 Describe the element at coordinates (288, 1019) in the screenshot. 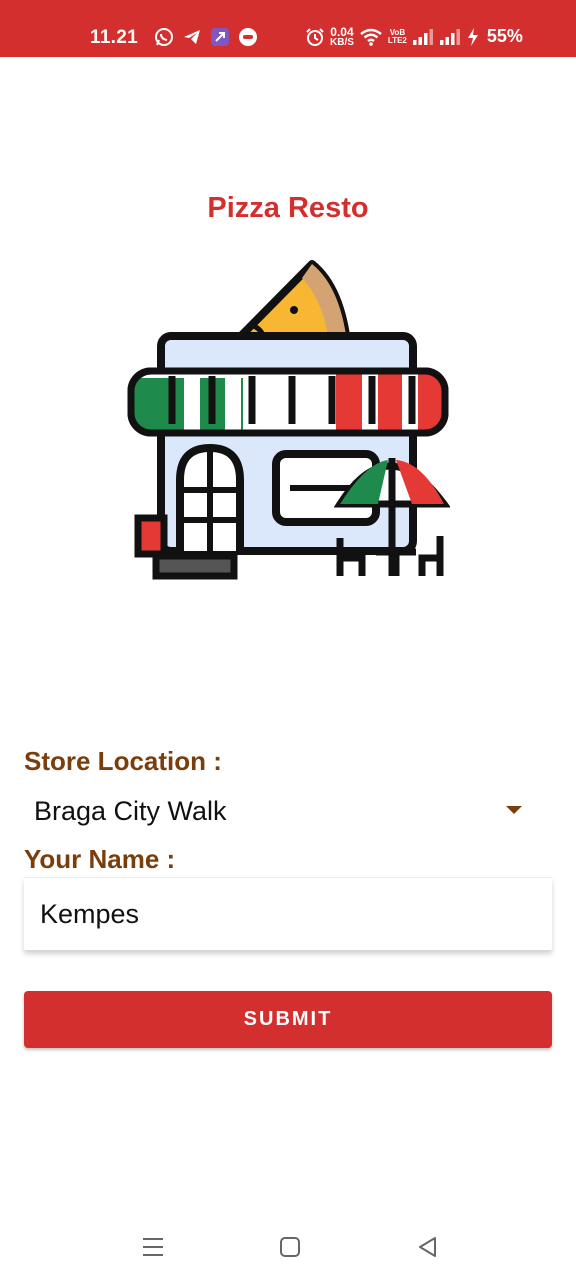

I see `submit-button: SUBMIT` at that location.